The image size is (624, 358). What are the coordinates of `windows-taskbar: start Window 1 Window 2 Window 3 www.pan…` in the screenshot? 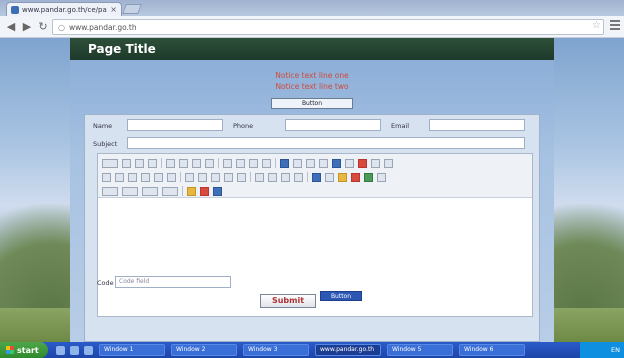 It's located at (312, 350).